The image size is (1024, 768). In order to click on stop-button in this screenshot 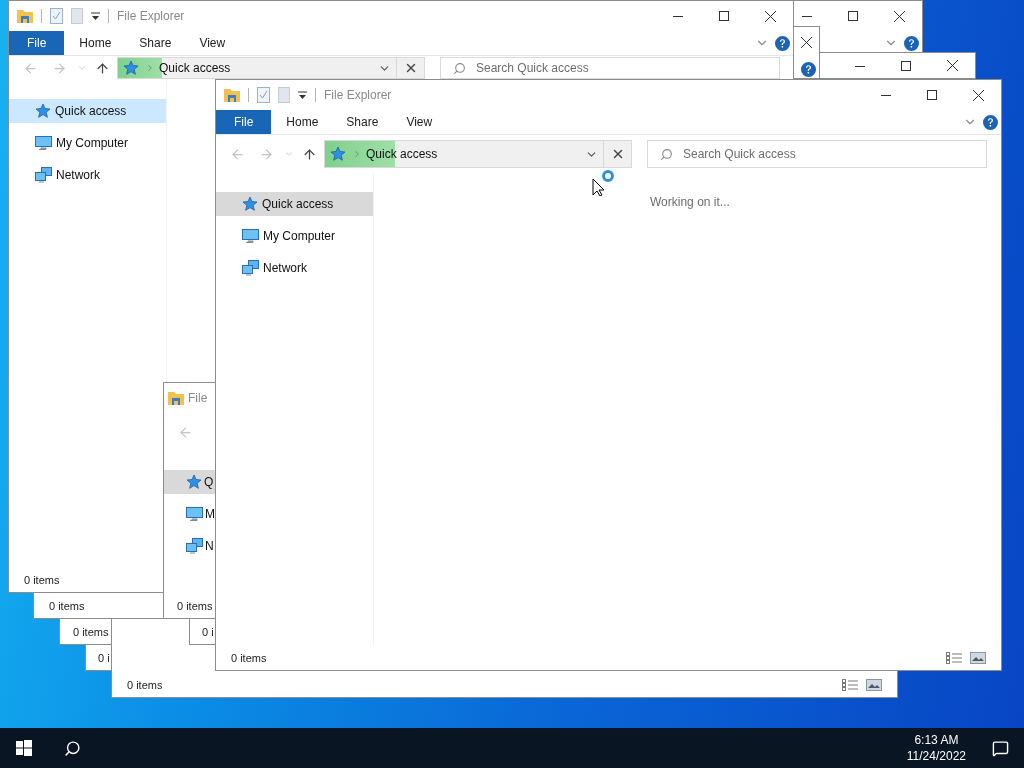, I will do `click(411, 68)`.